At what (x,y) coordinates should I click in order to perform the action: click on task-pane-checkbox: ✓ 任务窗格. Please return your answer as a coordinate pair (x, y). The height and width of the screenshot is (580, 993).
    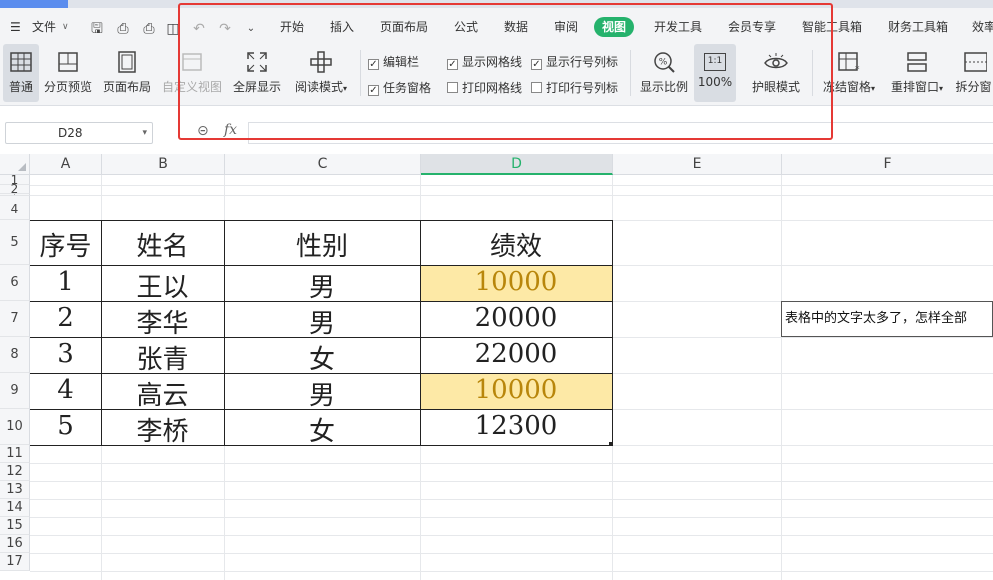
    Looking at the image, I should click on (399, 87).